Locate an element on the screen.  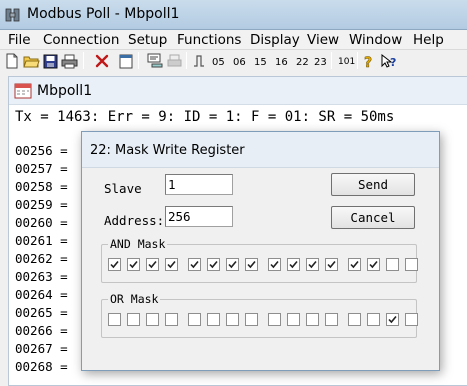
register-row: 00265 = is located at coordinates (41, 312).